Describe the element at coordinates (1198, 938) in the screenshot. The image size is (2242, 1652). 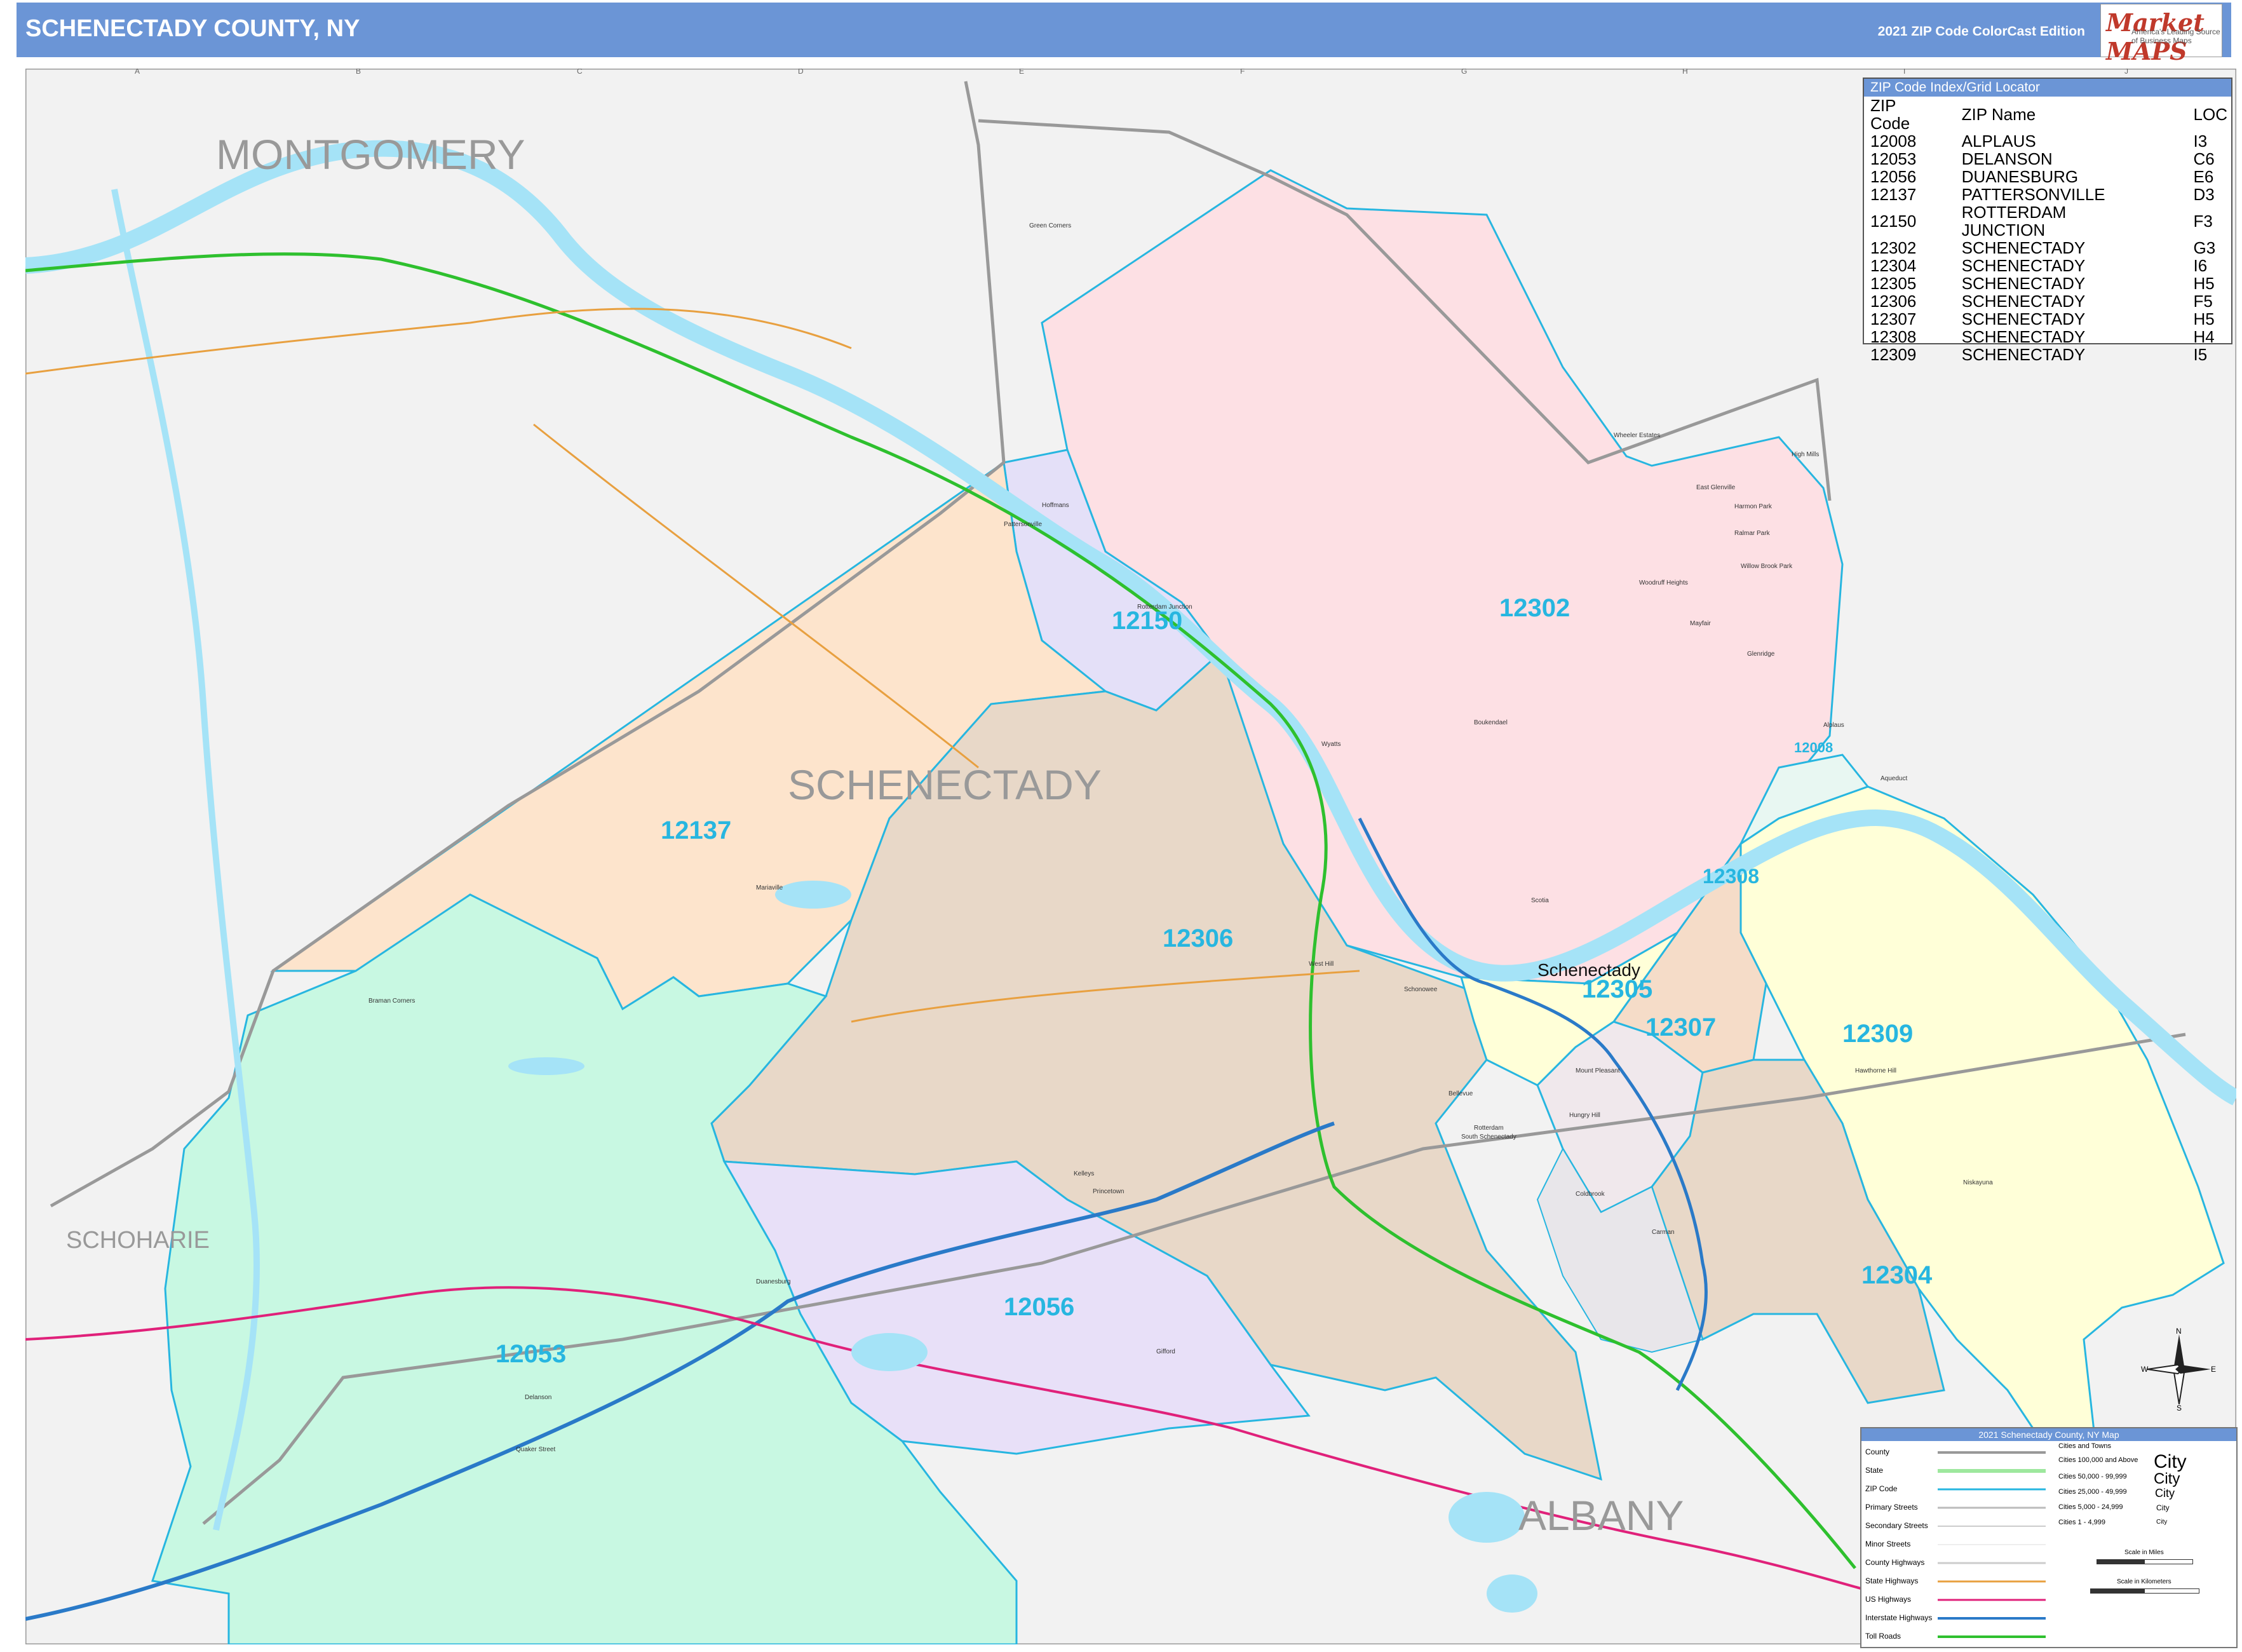
I see `zip-label-12306: 12306` at that location.